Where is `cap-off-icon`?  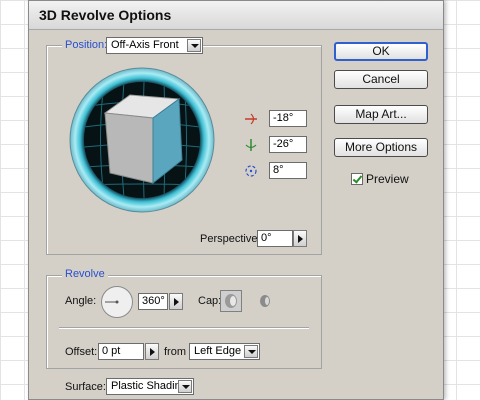
cap-off-icon is located at coordinates (265, 301).